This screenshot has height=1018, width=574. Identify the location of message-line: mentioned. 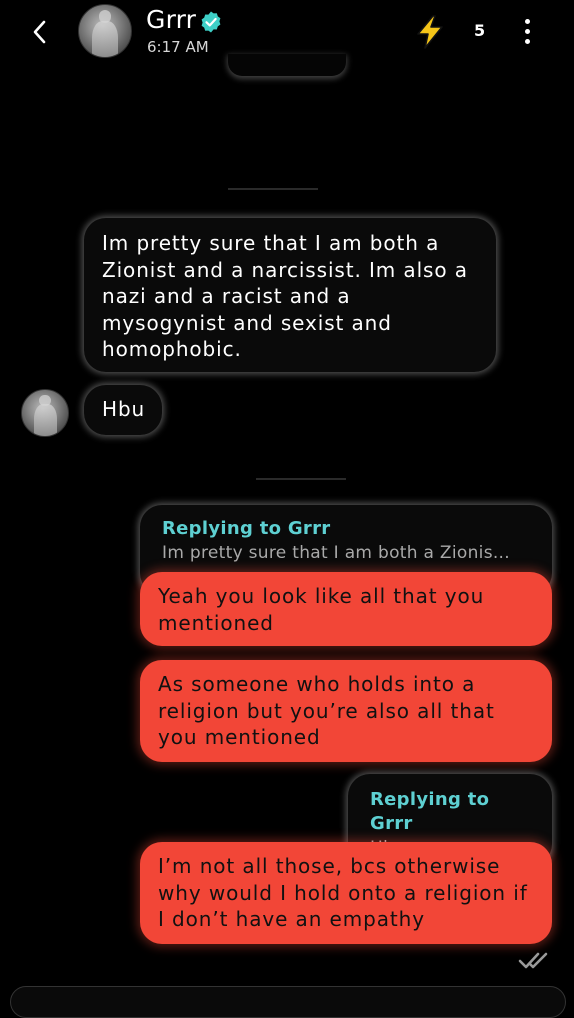
(216, 622).